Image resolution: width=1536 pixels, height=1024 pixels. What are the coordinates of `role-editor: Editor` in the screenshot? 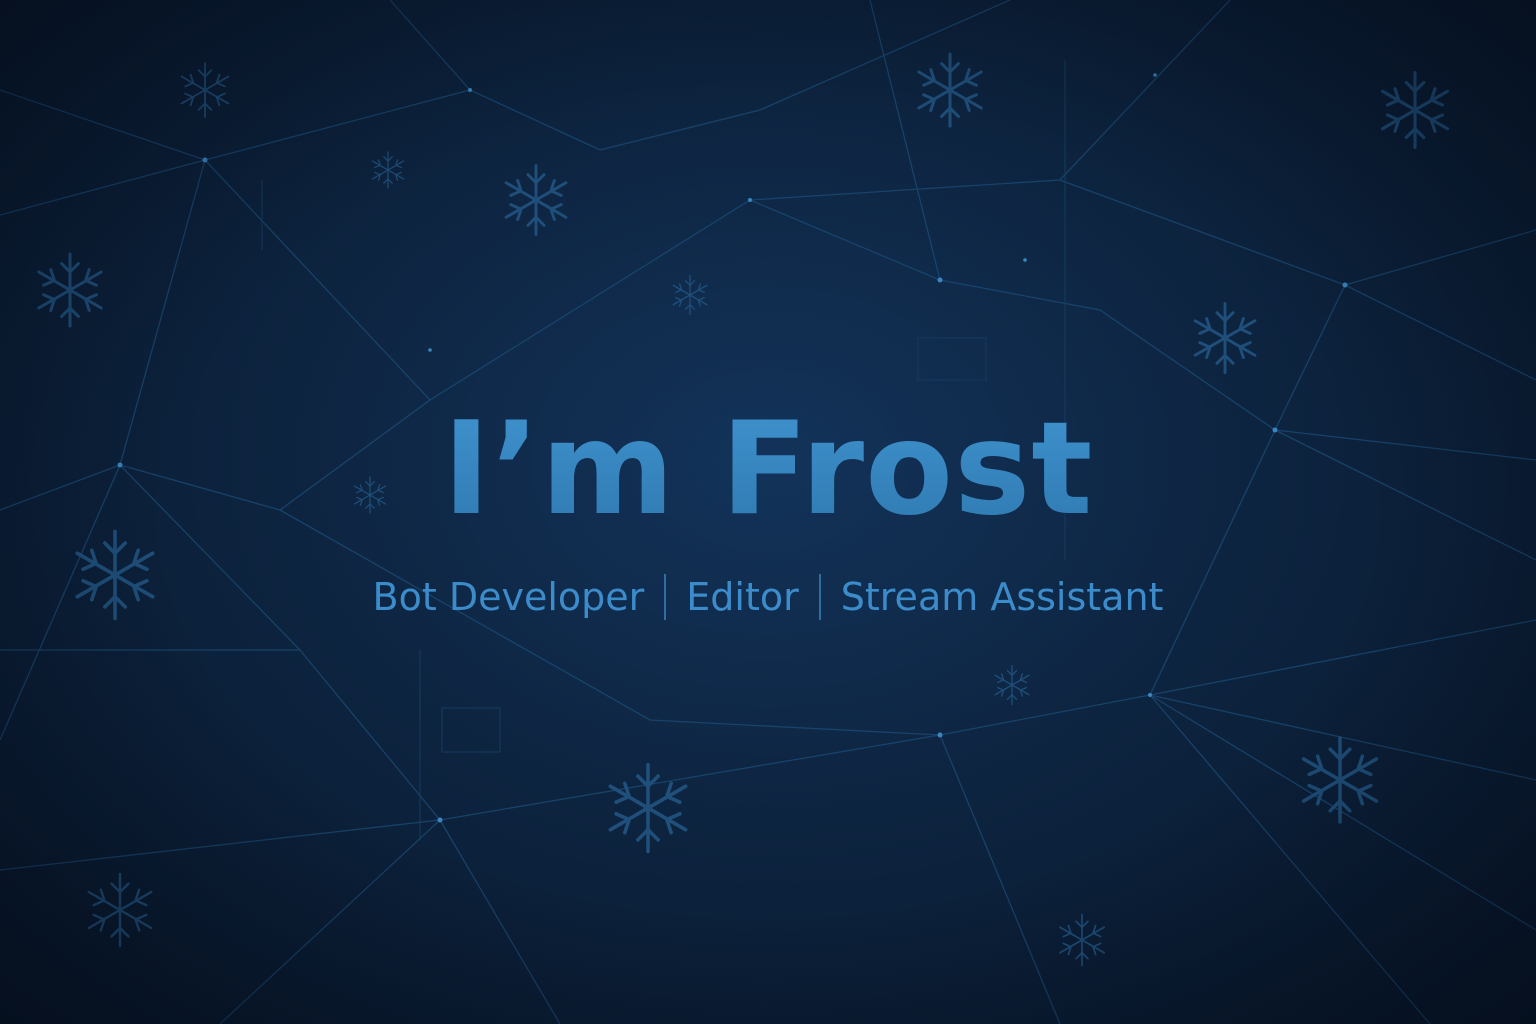 It's located at (742, 597).